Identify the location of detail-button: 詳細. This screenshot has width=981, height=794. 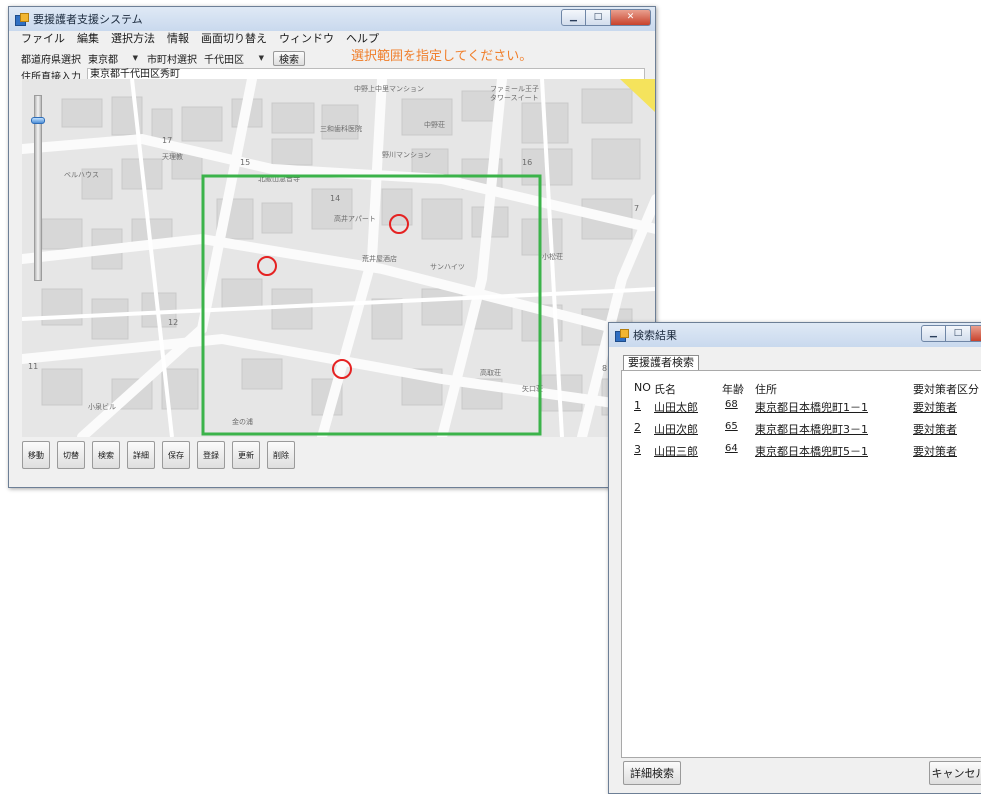
(141, 455).